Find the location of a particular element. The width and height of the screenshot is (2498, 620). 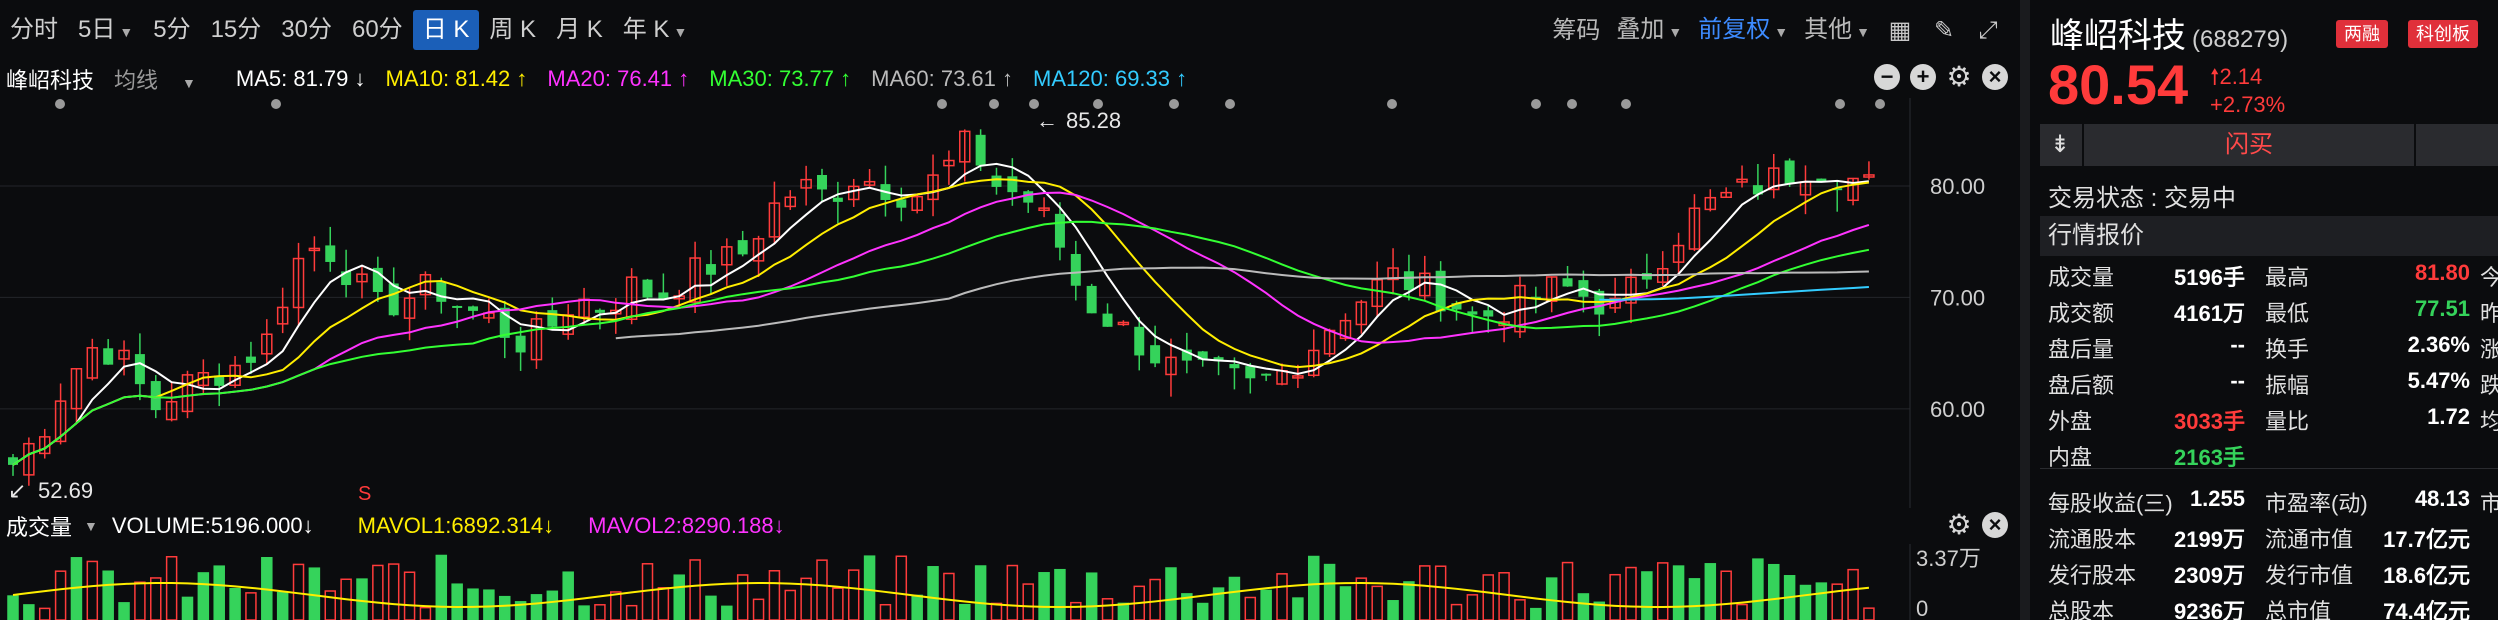

collapse-arrow-icon: ⇟ is located at coordinates (2060, 144).